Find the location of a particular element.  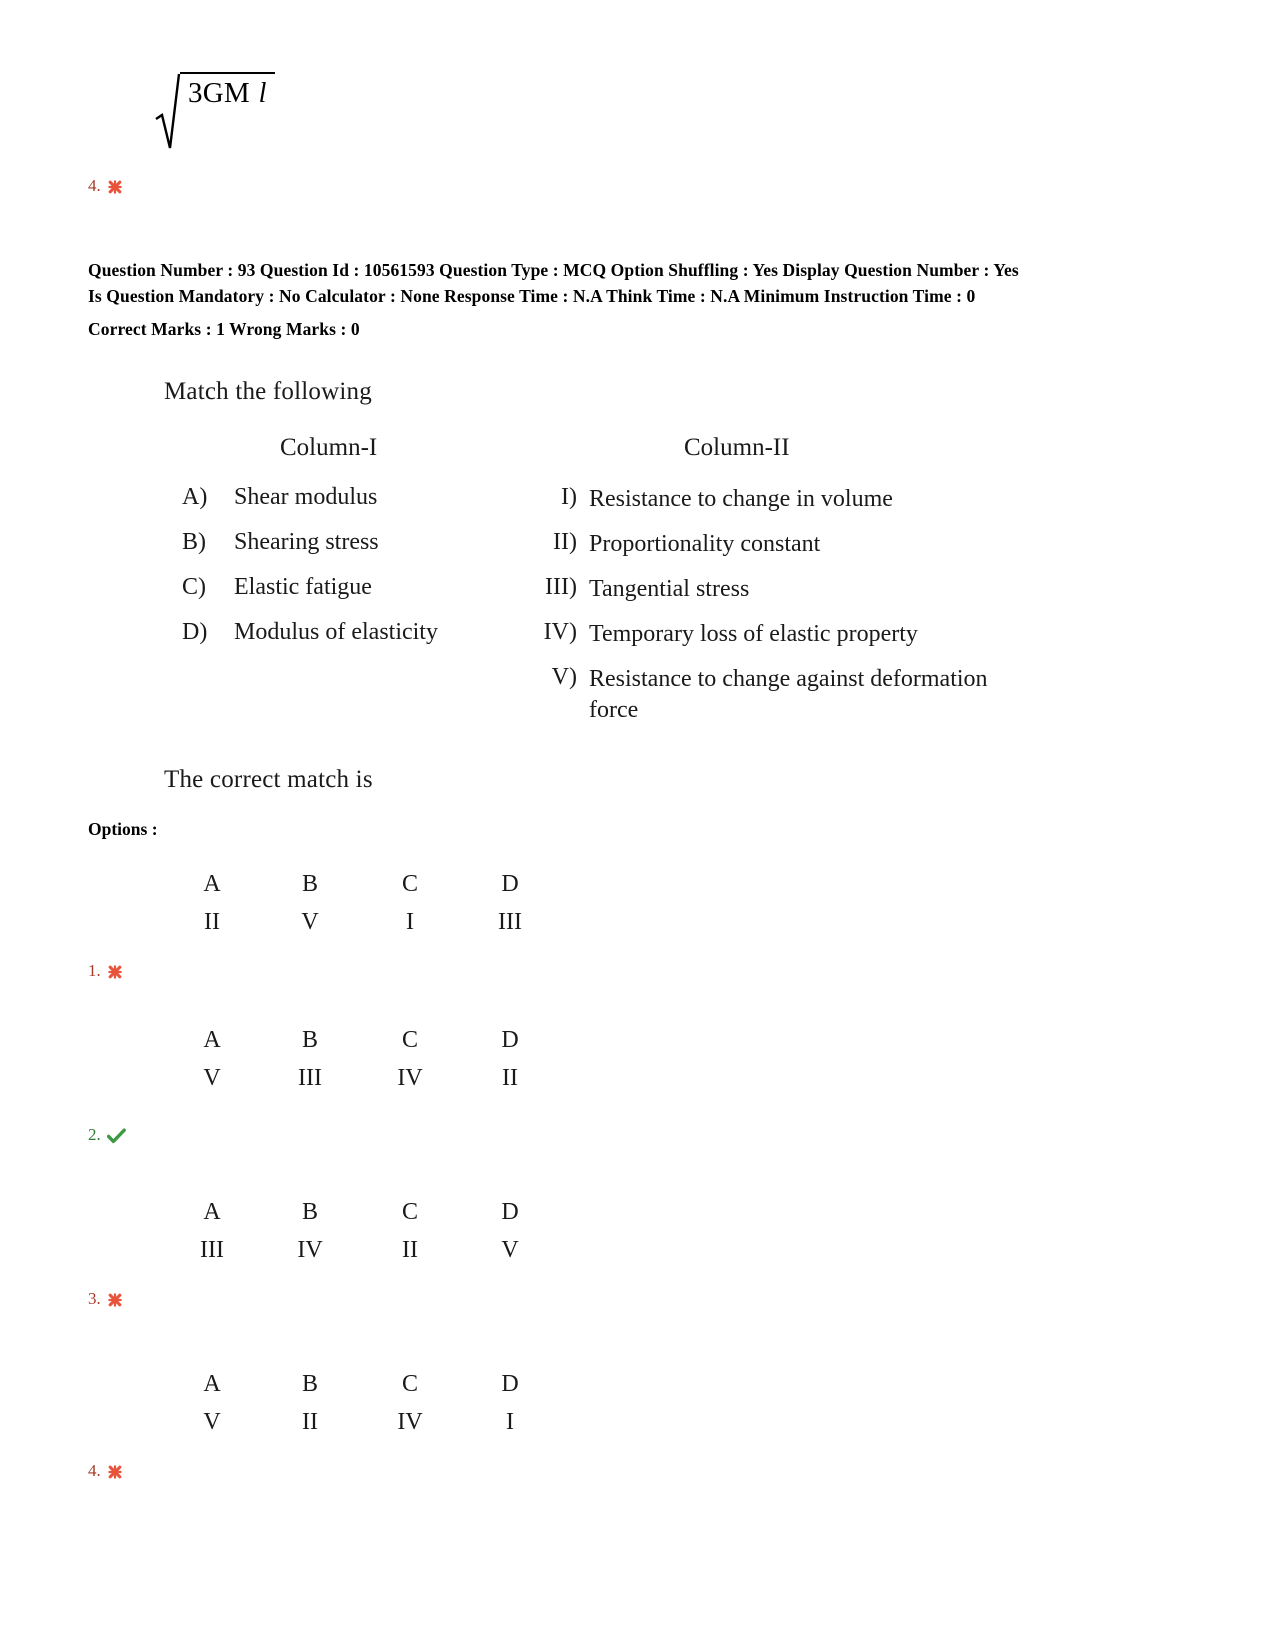

square-root-expression: 3GM l is located at coordinates (215, 111).